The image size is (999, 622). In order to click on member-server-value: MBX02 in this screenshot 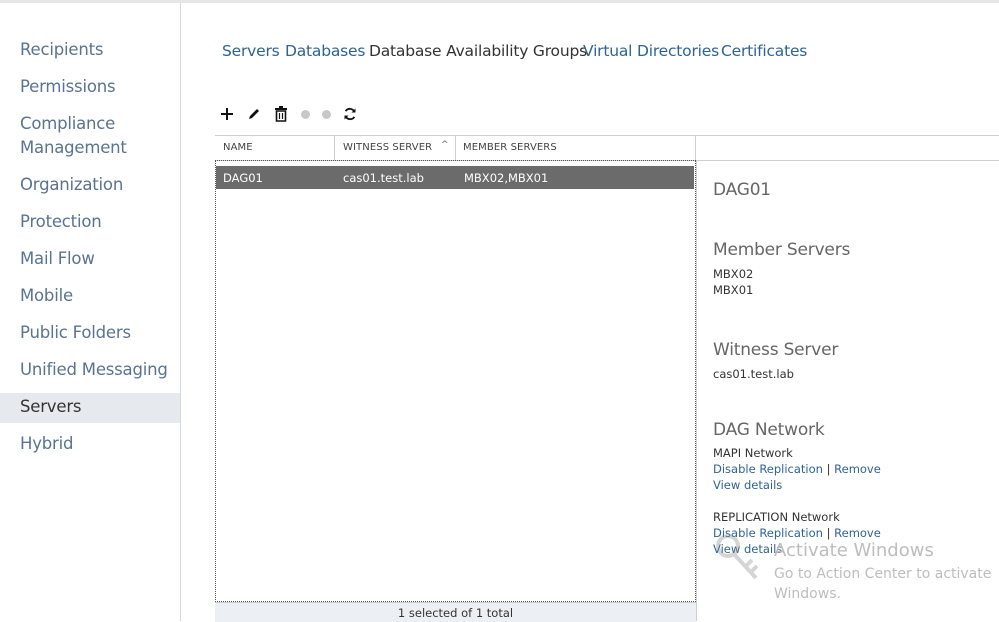, I will do `click(733, 274)`.